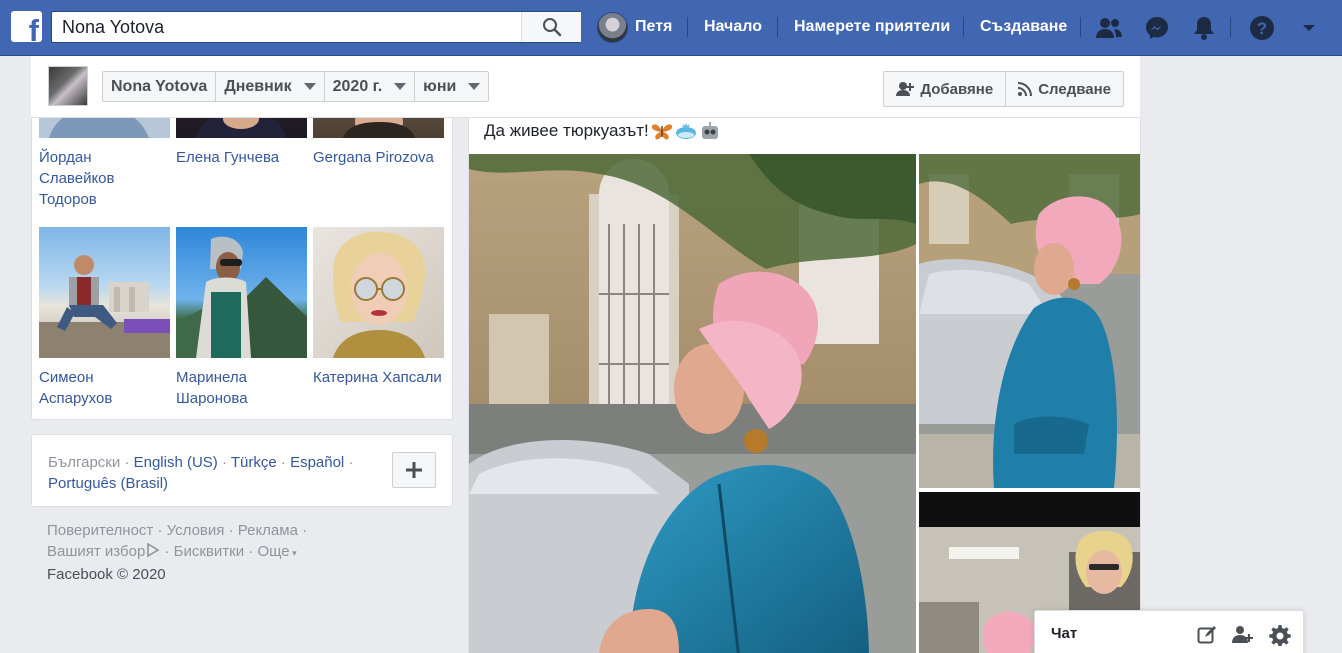 The width and height of the screenshot is (1342, 653). I want to click on month-label: юни, so click(440, 86).